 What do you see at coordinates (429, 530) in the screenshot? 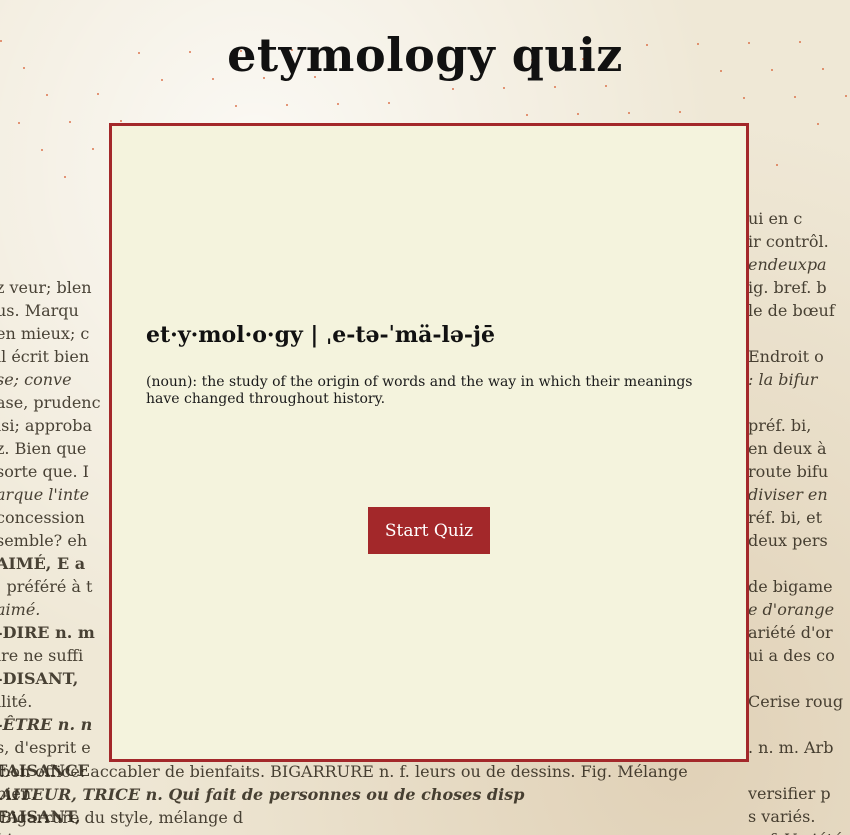
I see `start-quiz-button: Start Quiz` at bounding box center [429, 530].